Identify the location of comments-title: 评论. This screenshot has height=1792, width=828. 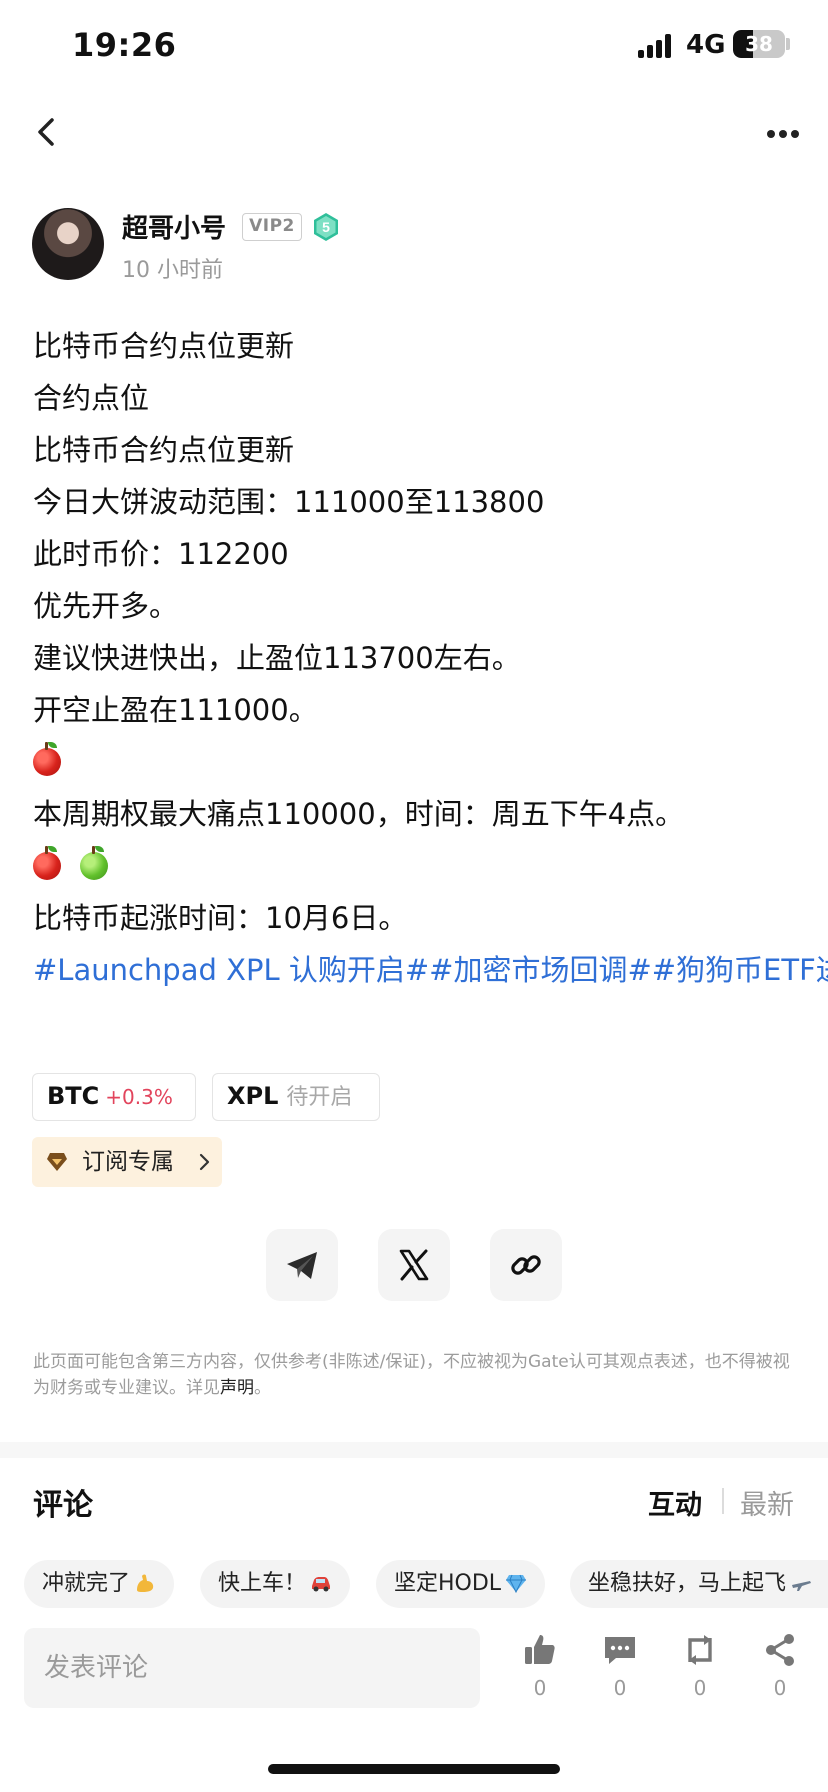
(63, 1505).